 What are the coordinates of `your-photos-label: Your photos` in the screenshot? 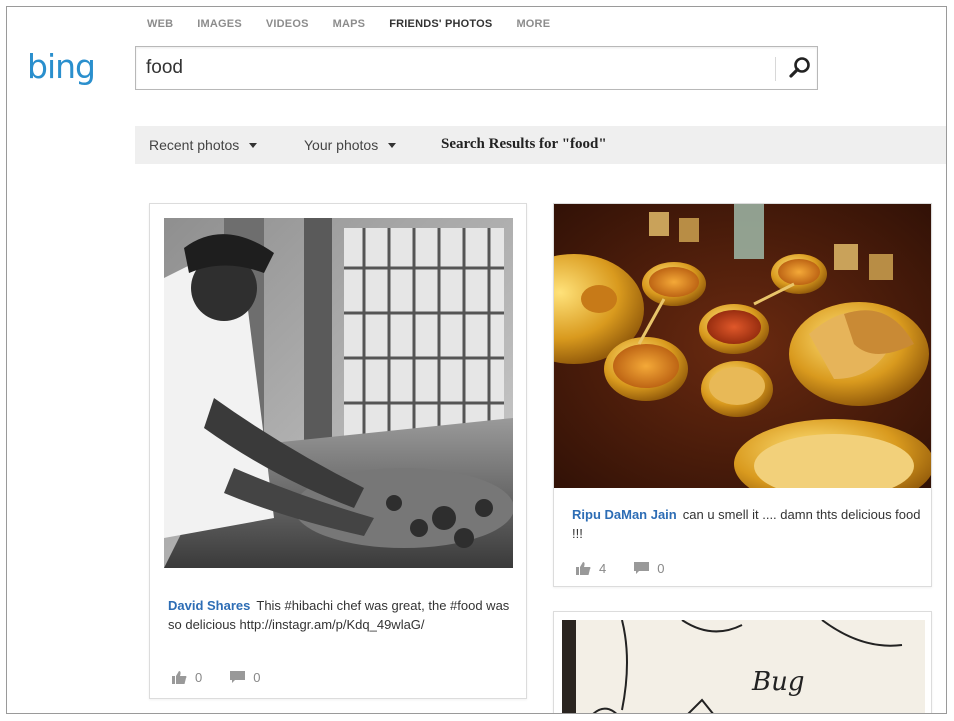 It's located at (341, 145).